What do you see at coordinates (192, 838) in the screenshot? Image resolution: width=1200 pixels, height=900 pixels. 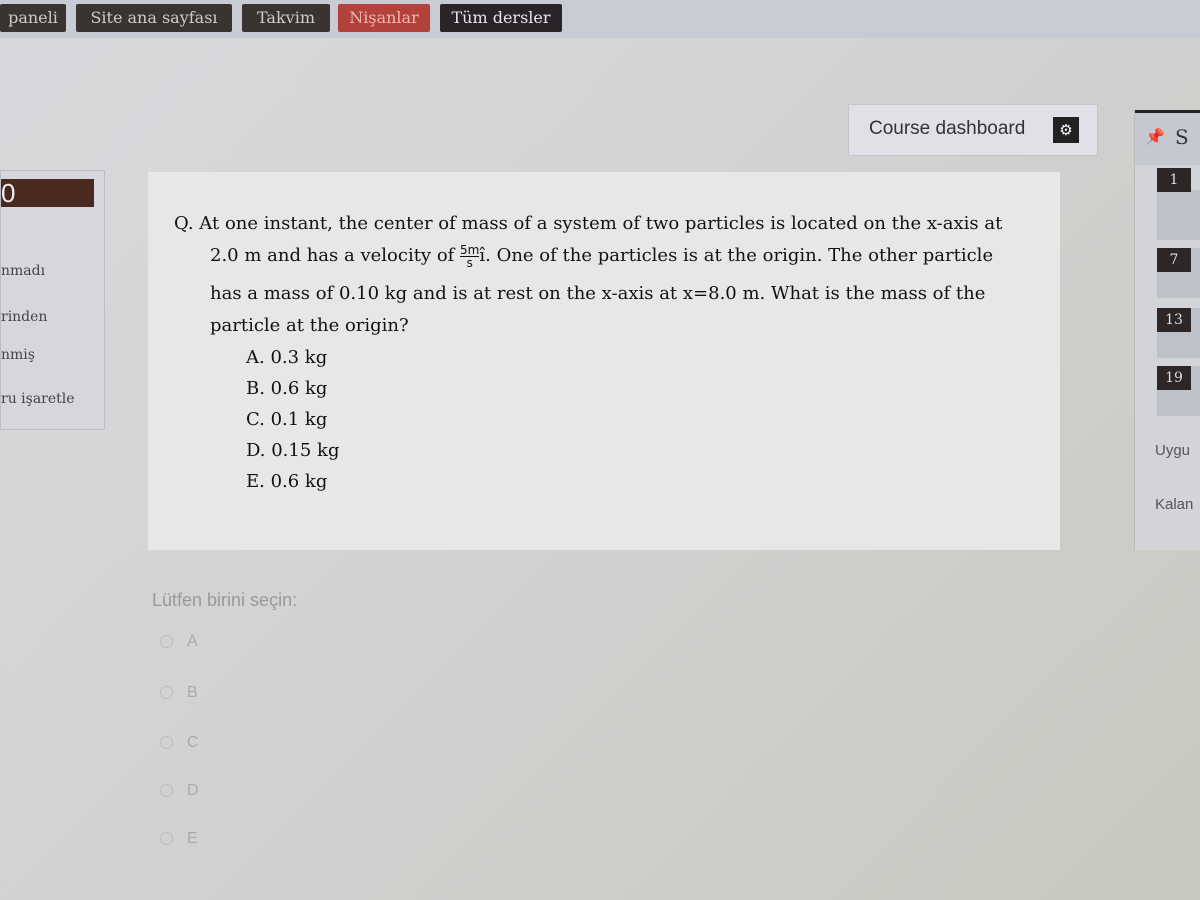 I see `radio-label: E` at bounding box center [192, 838].